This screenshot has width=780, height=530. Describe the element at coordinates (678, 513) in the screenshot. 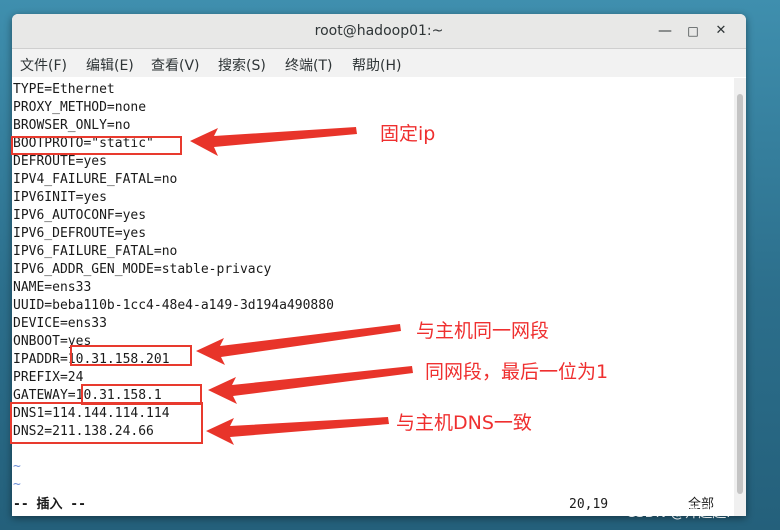

I see `watermark: CSDN @帅超超i` at that location.